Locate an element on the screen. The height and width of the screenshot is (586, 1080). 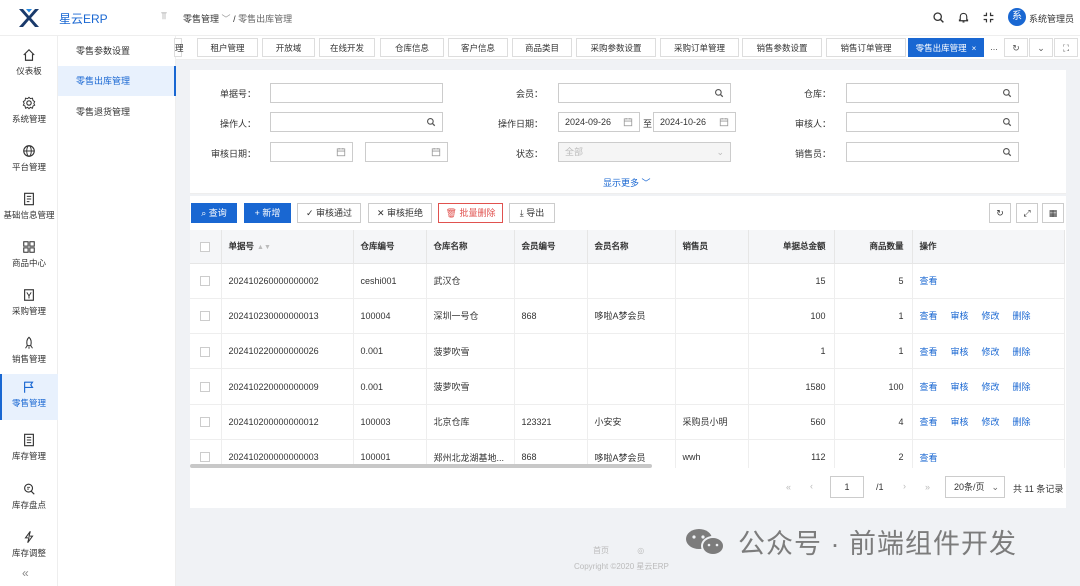
sort-icon: ▲▼ is located at coordinates (264, 247).